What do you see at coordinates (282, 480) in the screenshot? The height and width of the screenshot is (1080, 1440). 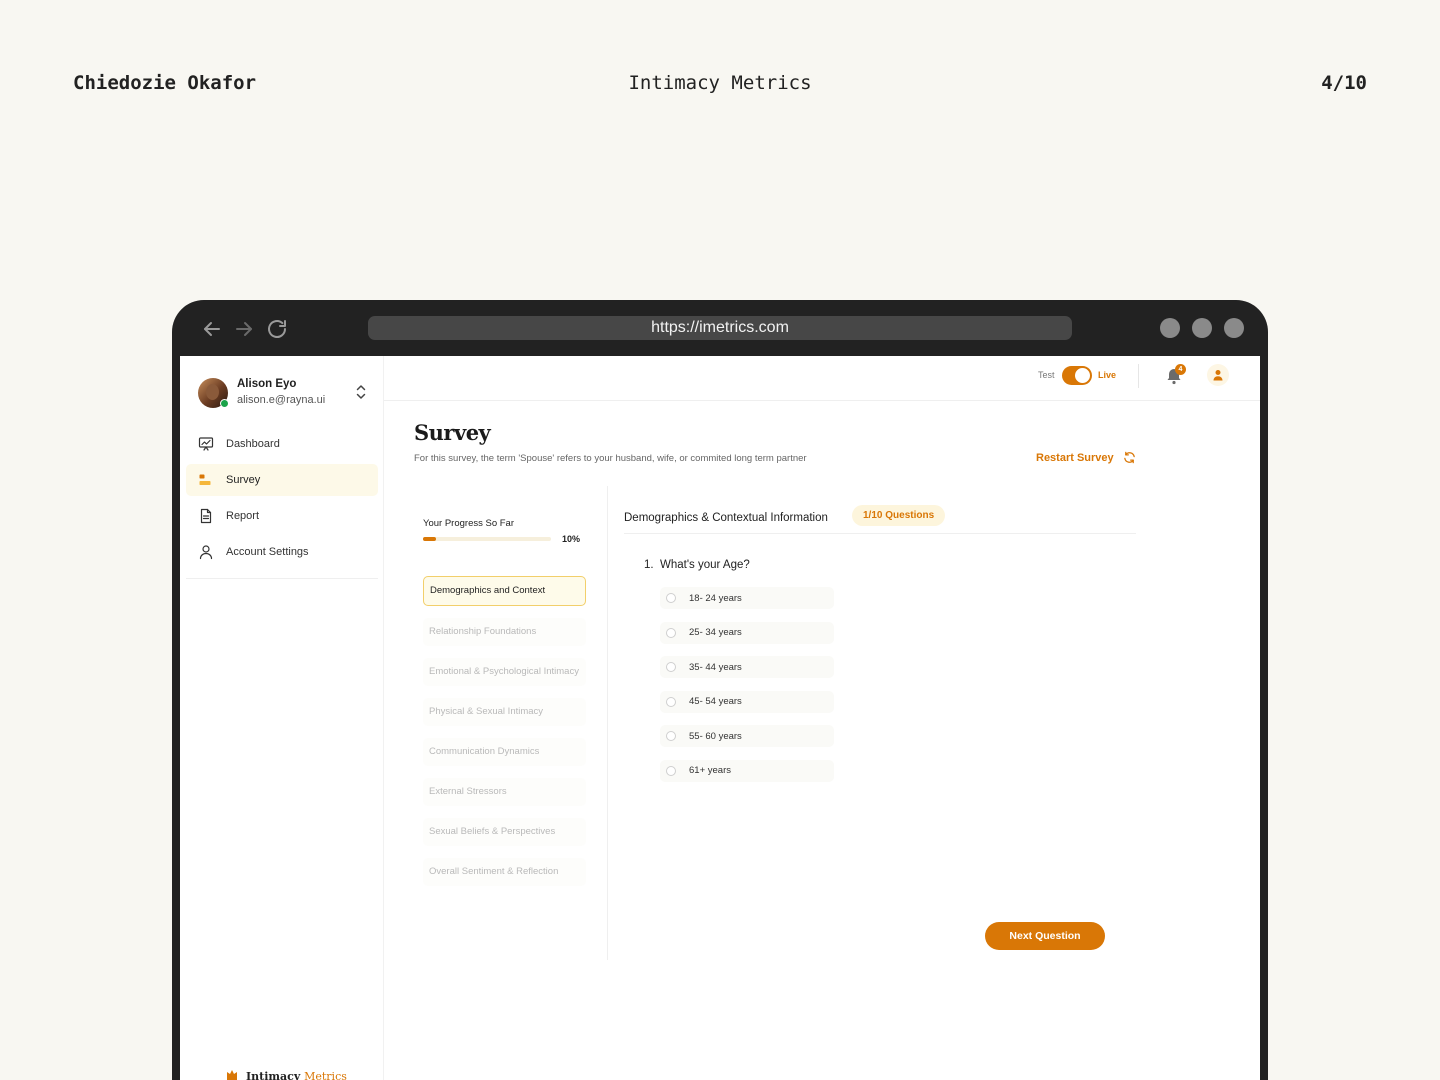 I see `sidebar-item-survey: Survey` at bounding box center [282, 480].